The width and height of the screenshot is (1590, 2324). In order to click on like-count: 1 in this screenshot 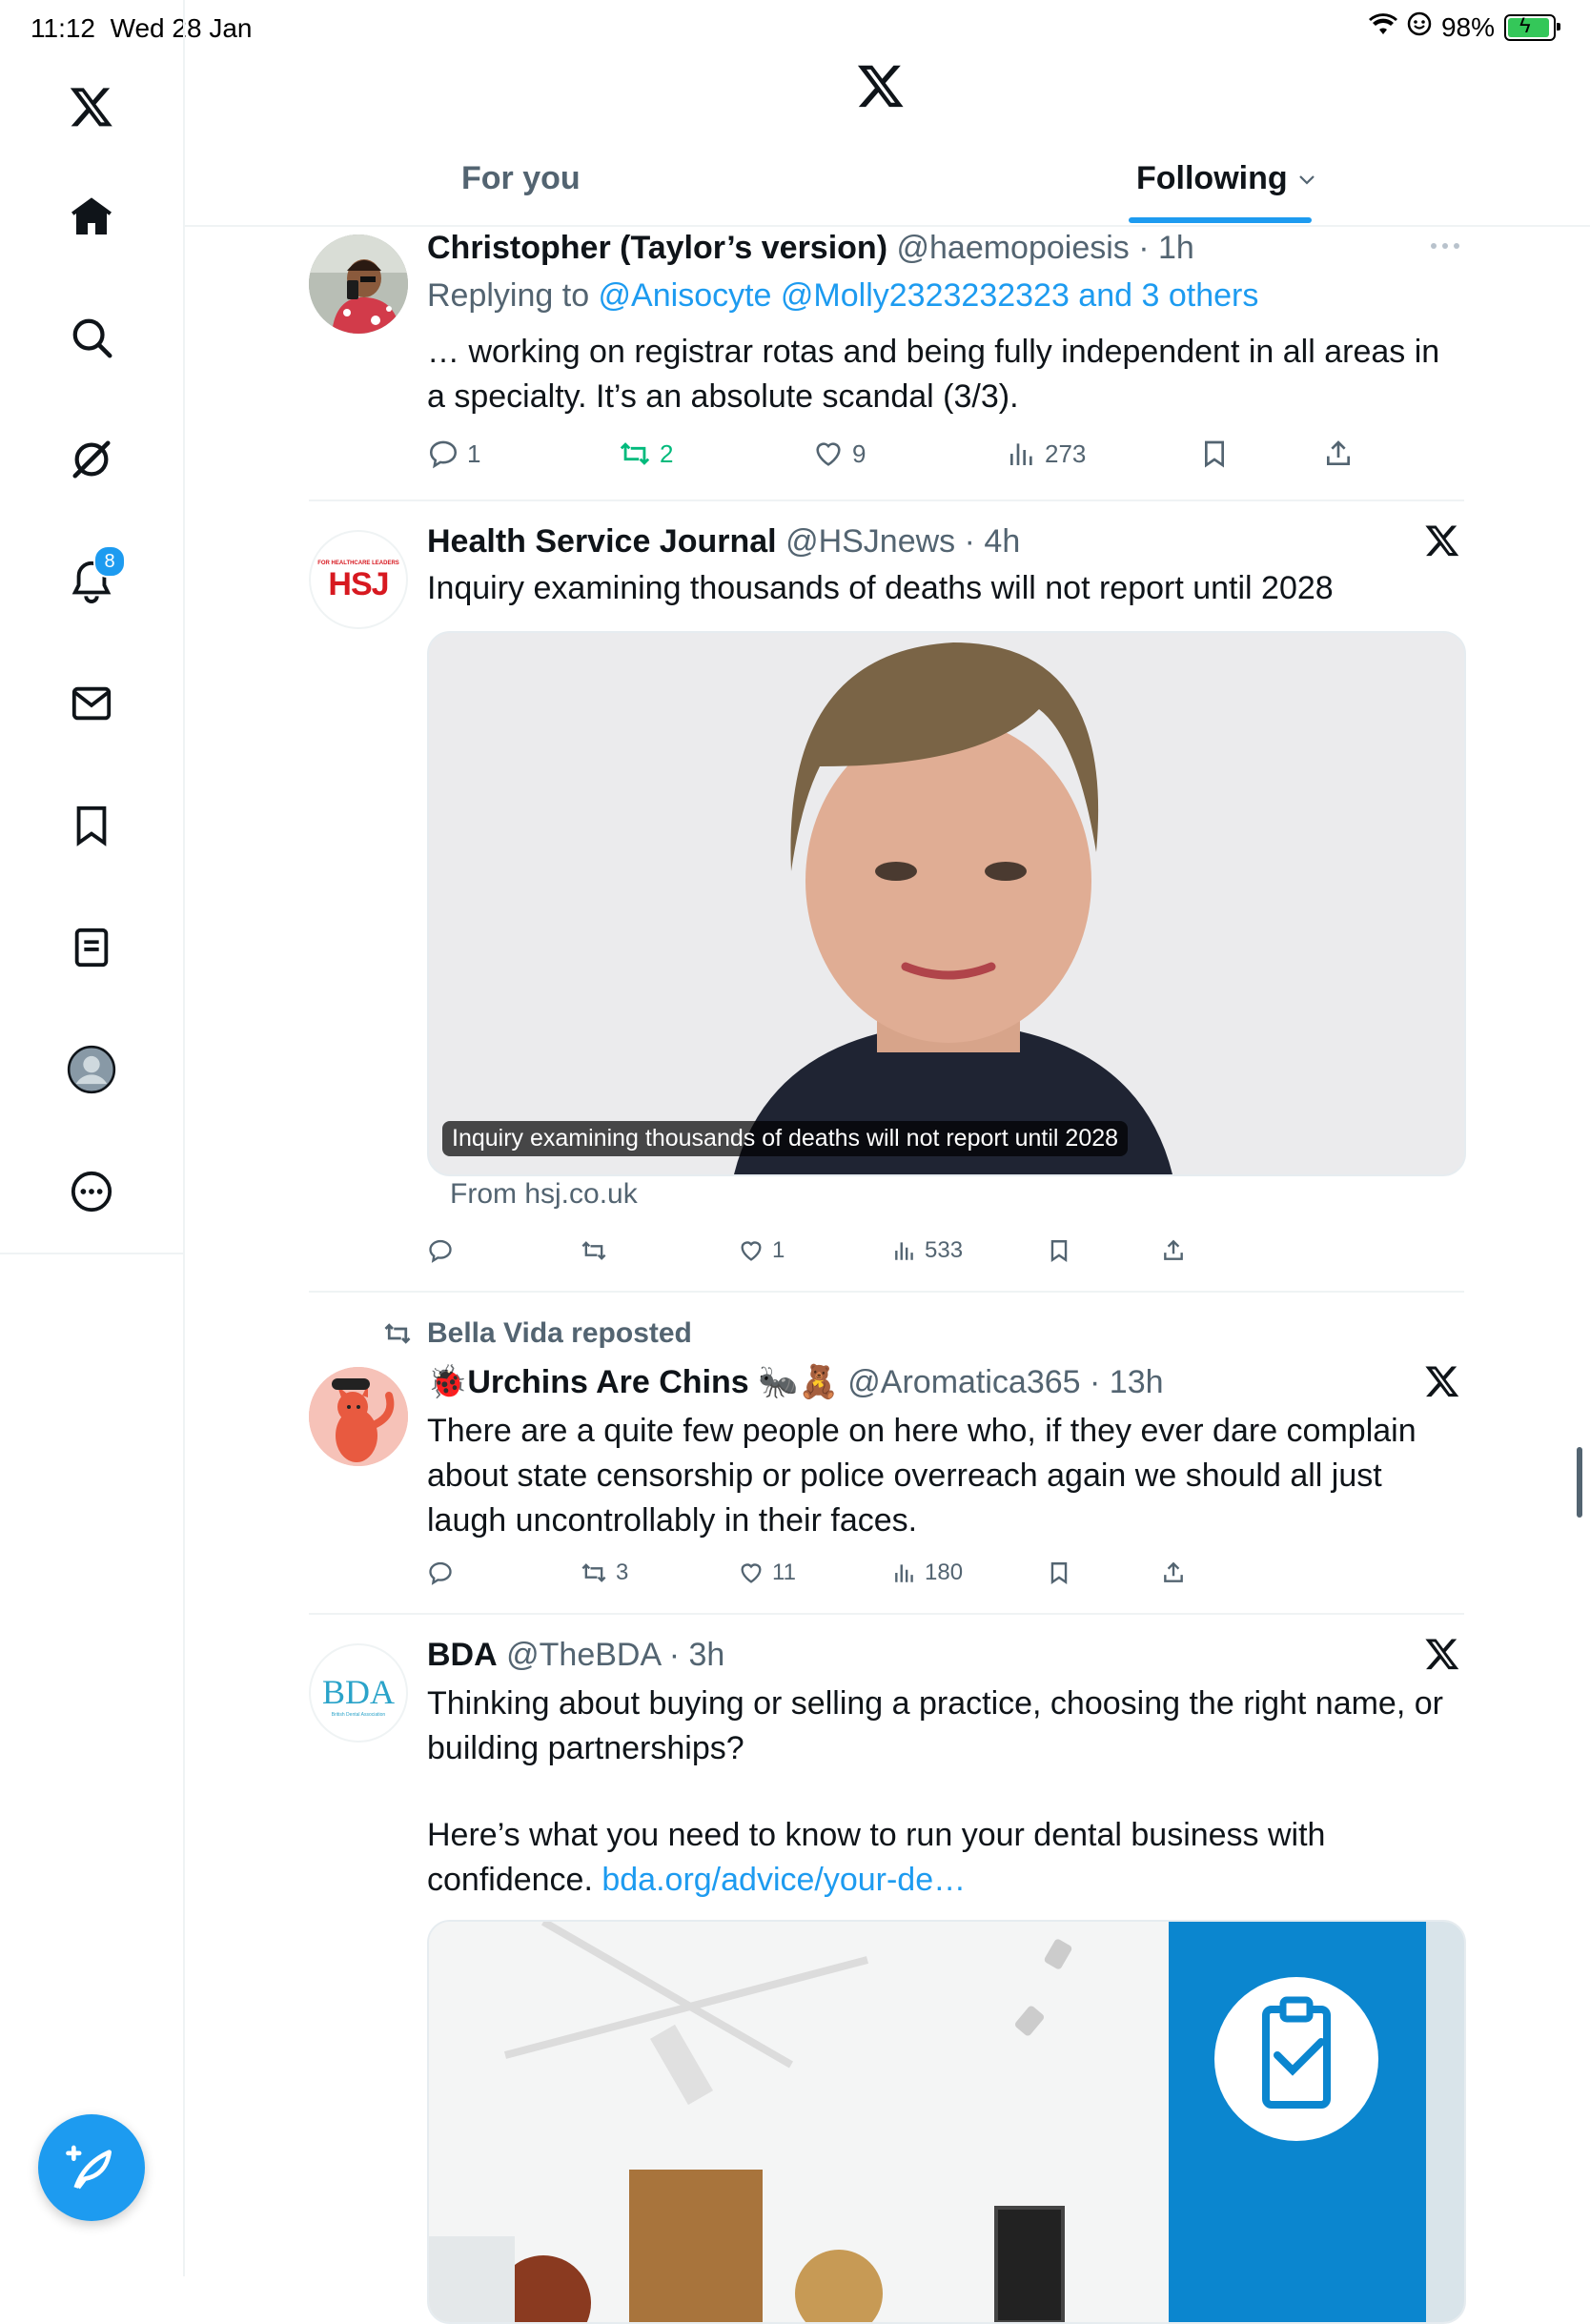, I will do `click(778, 1250)`.